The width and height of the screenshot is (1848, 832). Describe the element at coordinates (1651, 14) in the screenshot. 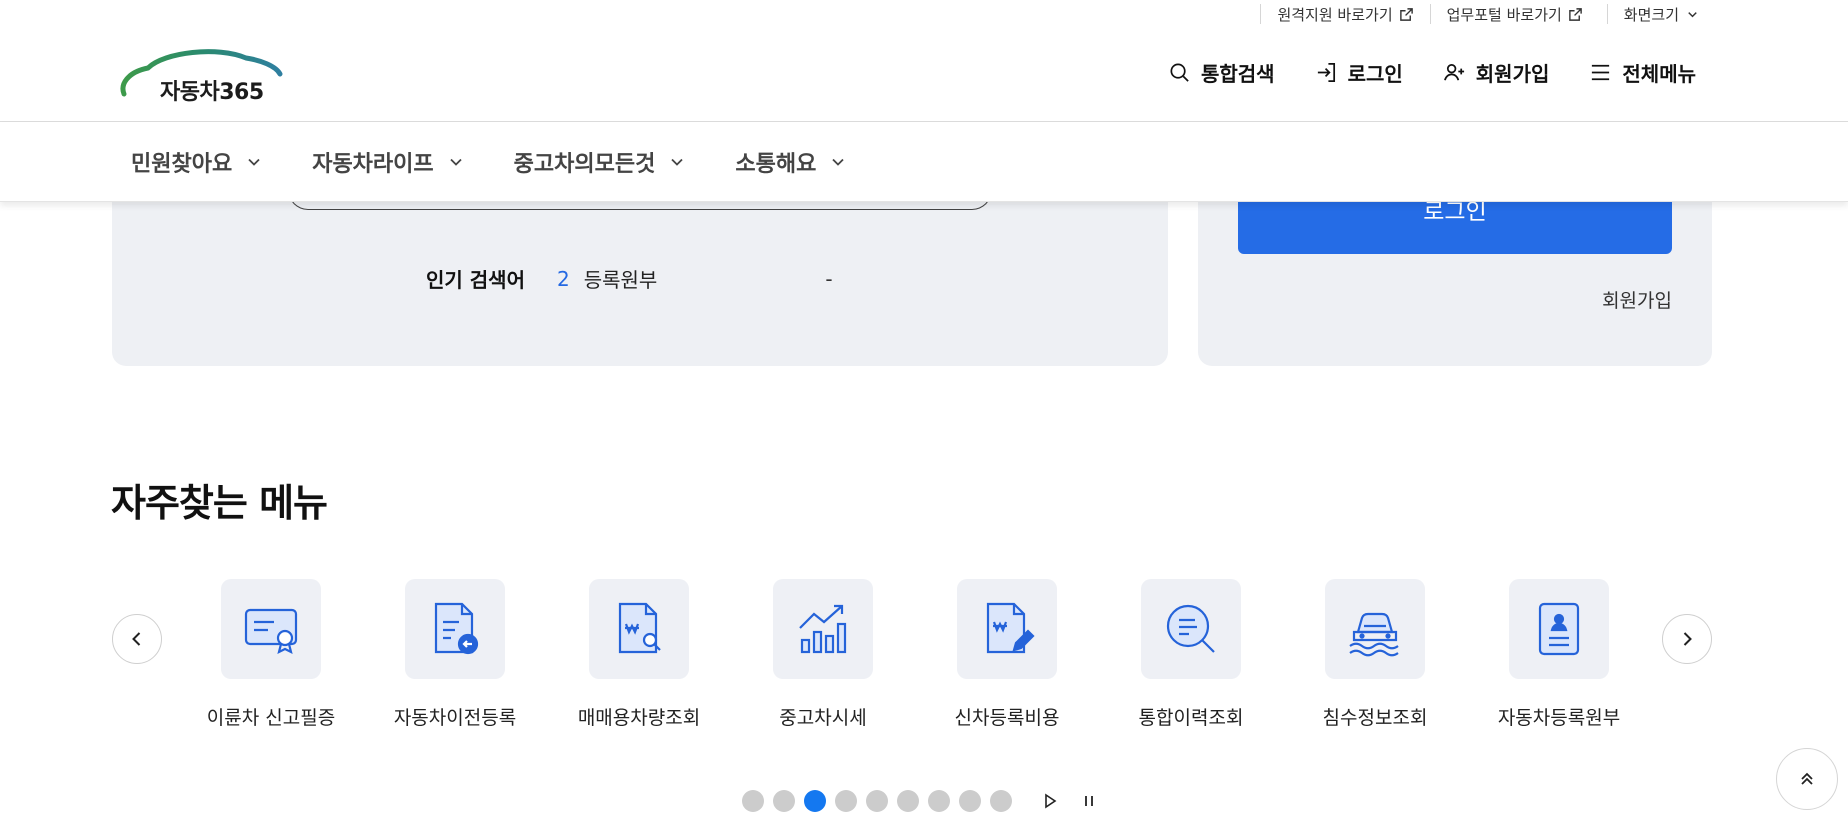

I see `screen-size-label: 화면크기` at that location.